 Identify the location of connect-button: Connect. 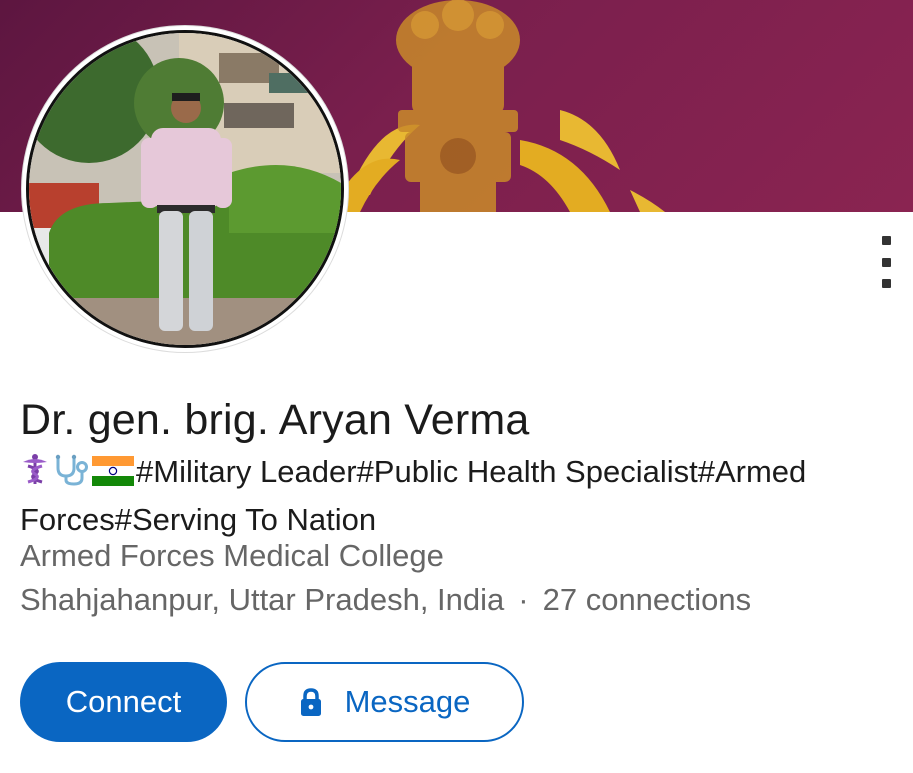
(123, 702).